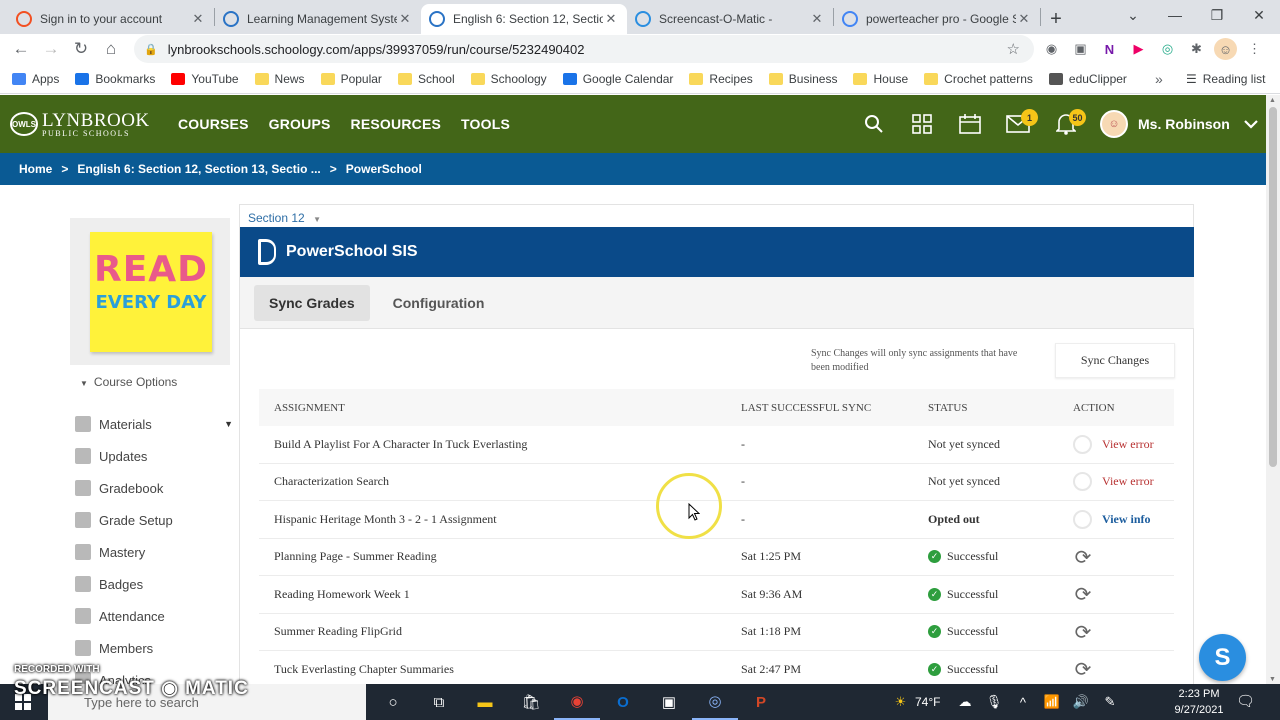 Image resolution: width=1280 pixels, height=720 pixels. I want to click on back-icon: ←, so click(21, 49).